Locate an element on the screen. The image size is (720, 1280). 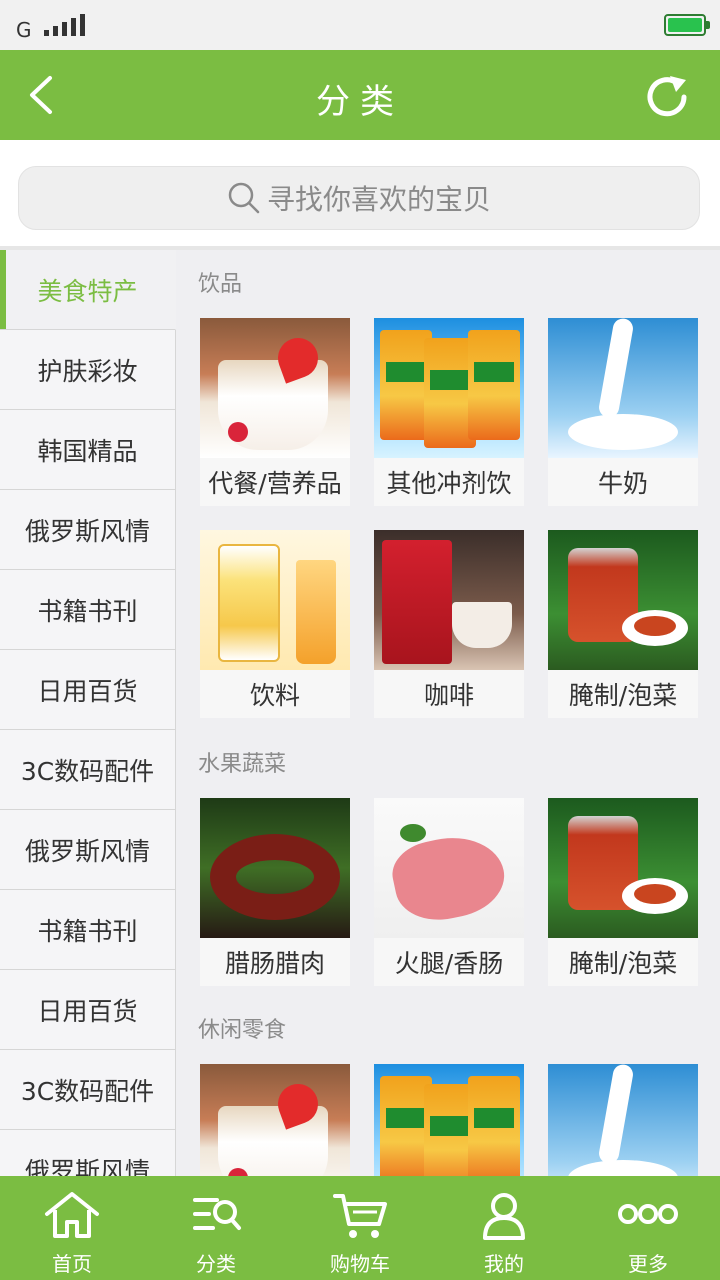
subcategory-label: 其他冲剂饮 is located at coordinates (449, 482).